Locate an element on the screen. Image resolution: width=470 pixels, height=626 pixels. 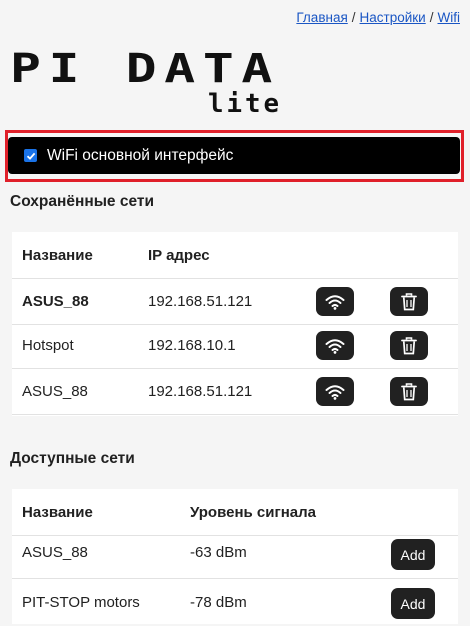
table-row: Hotspot 192.168.10.1 is located at coordinates (235, 345).